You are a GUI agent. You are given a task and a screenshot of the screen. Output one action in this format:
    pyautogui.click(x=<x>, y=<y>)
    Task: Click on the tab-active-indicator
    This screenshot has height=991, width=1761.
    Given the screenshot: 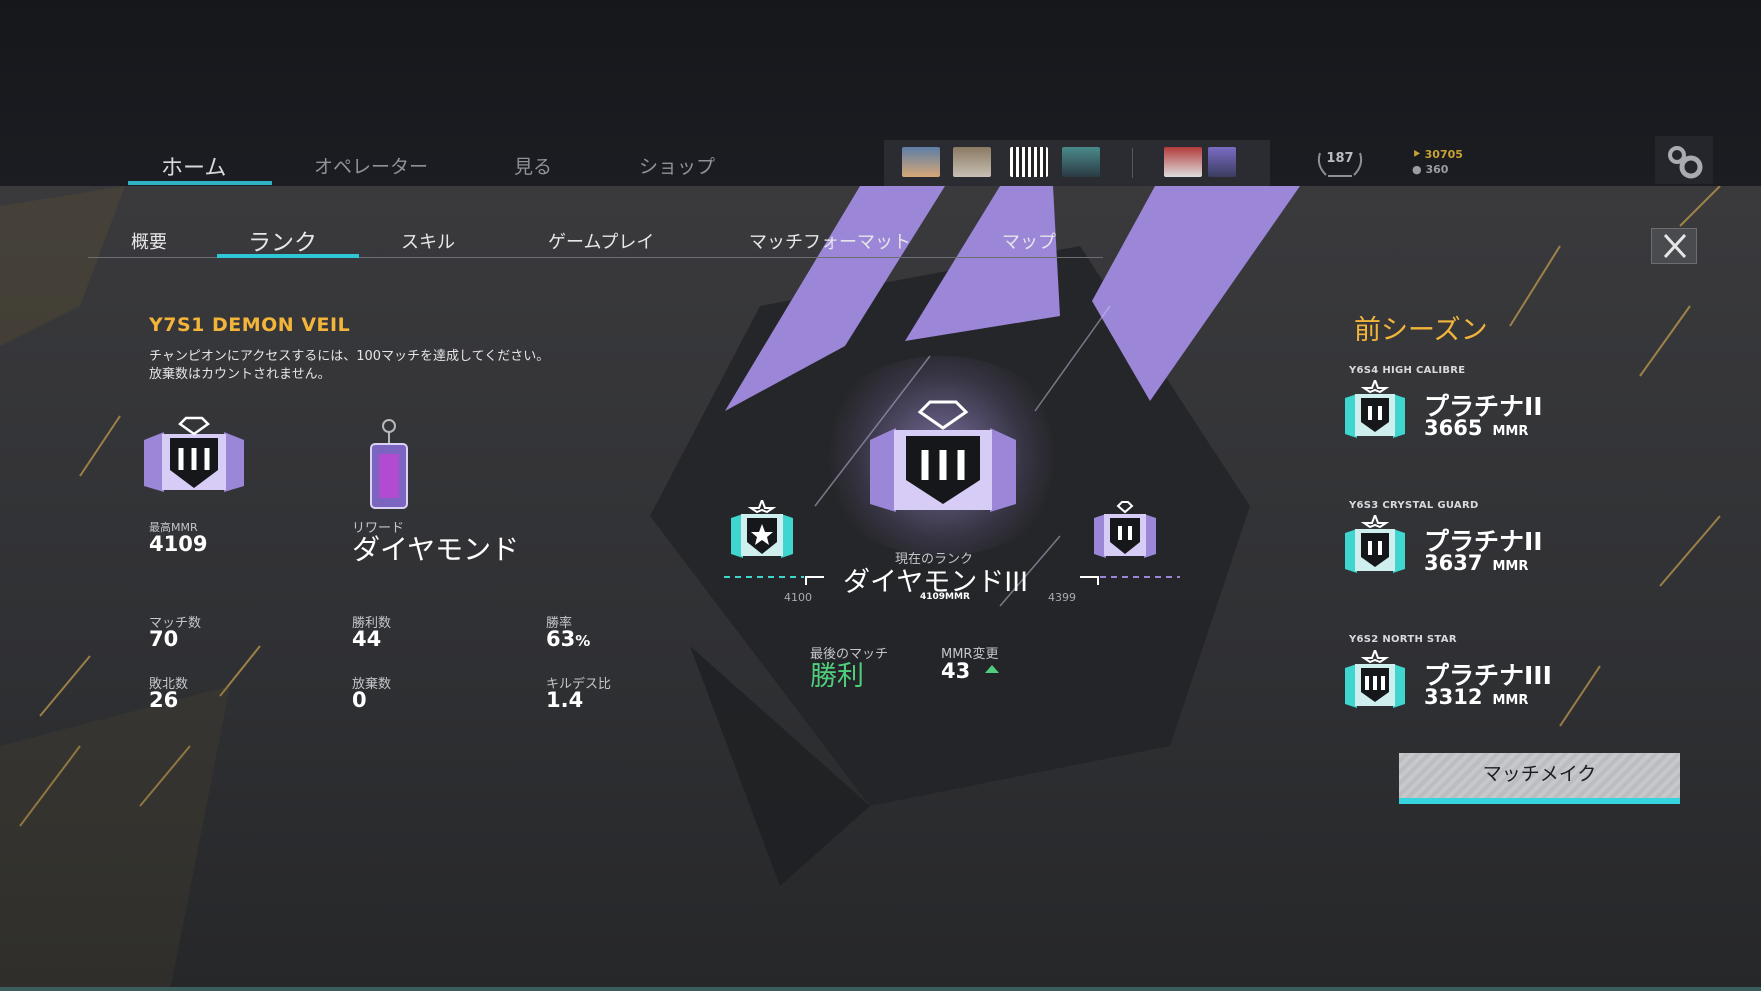 What is the action you would take?
    pyautogui.click(x=288, y=256)
    